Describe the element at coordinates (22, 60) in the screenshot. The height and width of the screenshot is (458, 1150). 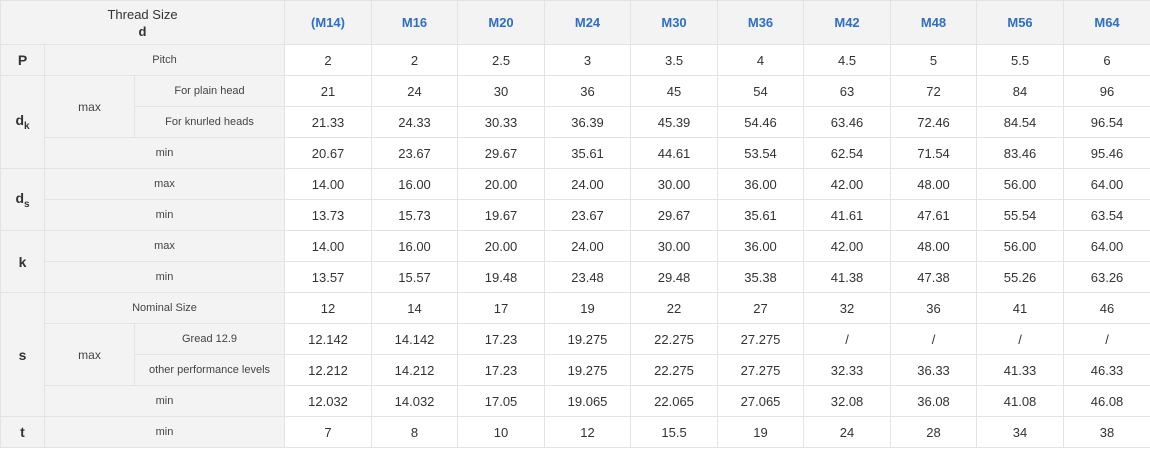
I see `symbol-p: P` at that location.